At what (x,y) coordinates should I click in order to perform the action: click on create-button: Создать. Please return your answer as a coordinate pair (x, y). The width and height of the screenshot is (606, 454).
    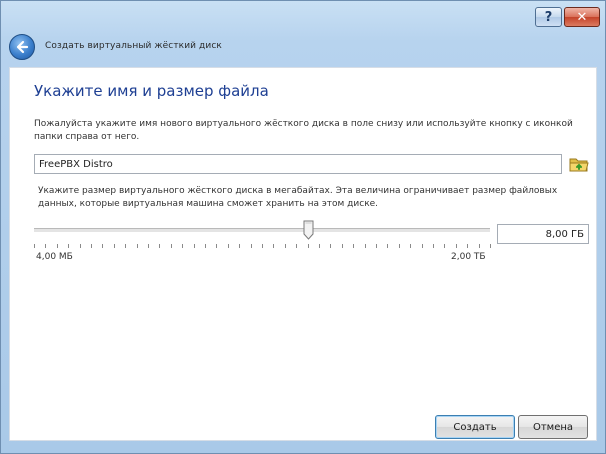
    Looking at the image, I should click on (475, 427).